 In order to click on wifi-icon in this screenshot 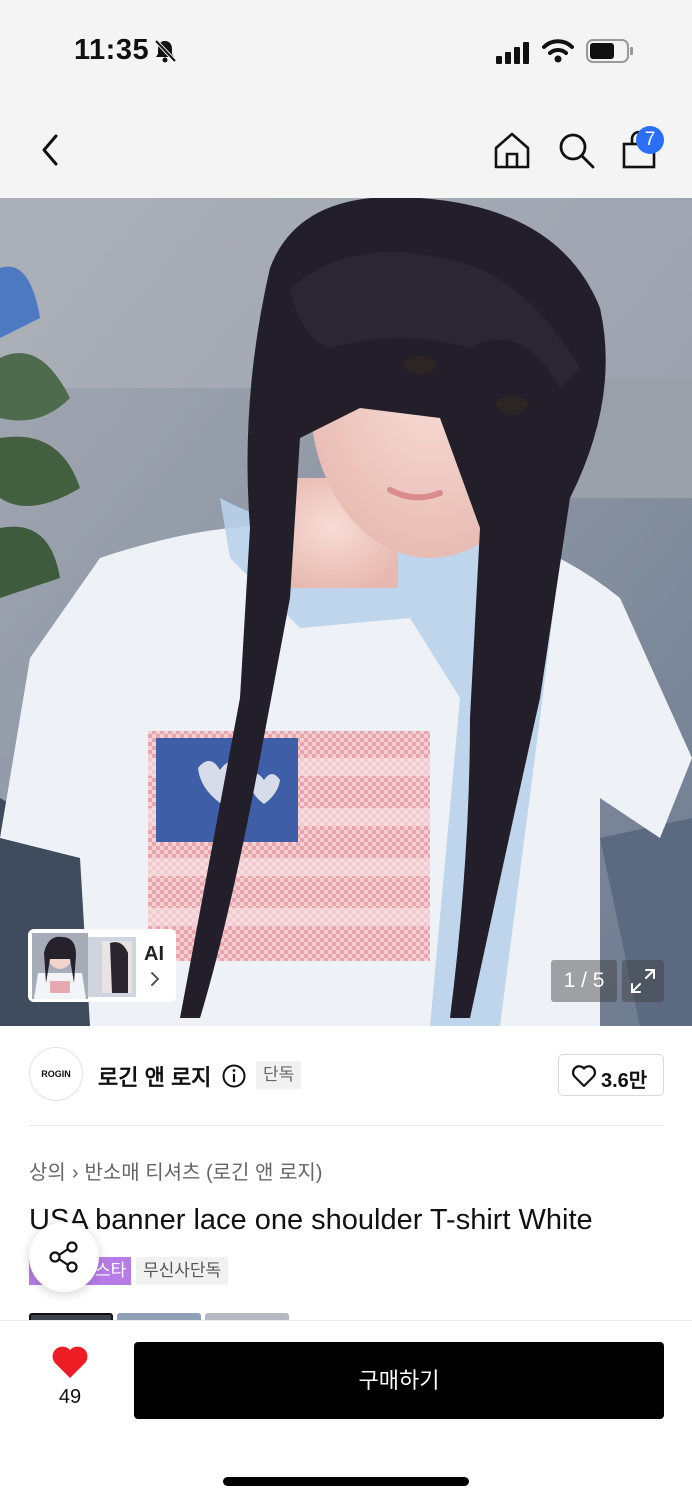, I will do `click(558, 53)`.